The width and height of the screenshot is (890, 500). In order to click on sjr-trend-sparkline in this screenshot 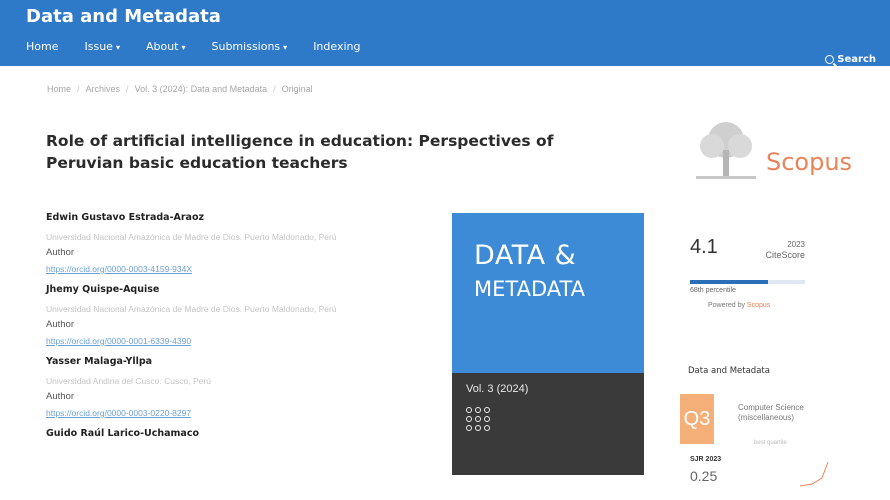, I will do `click(814, 474)`.